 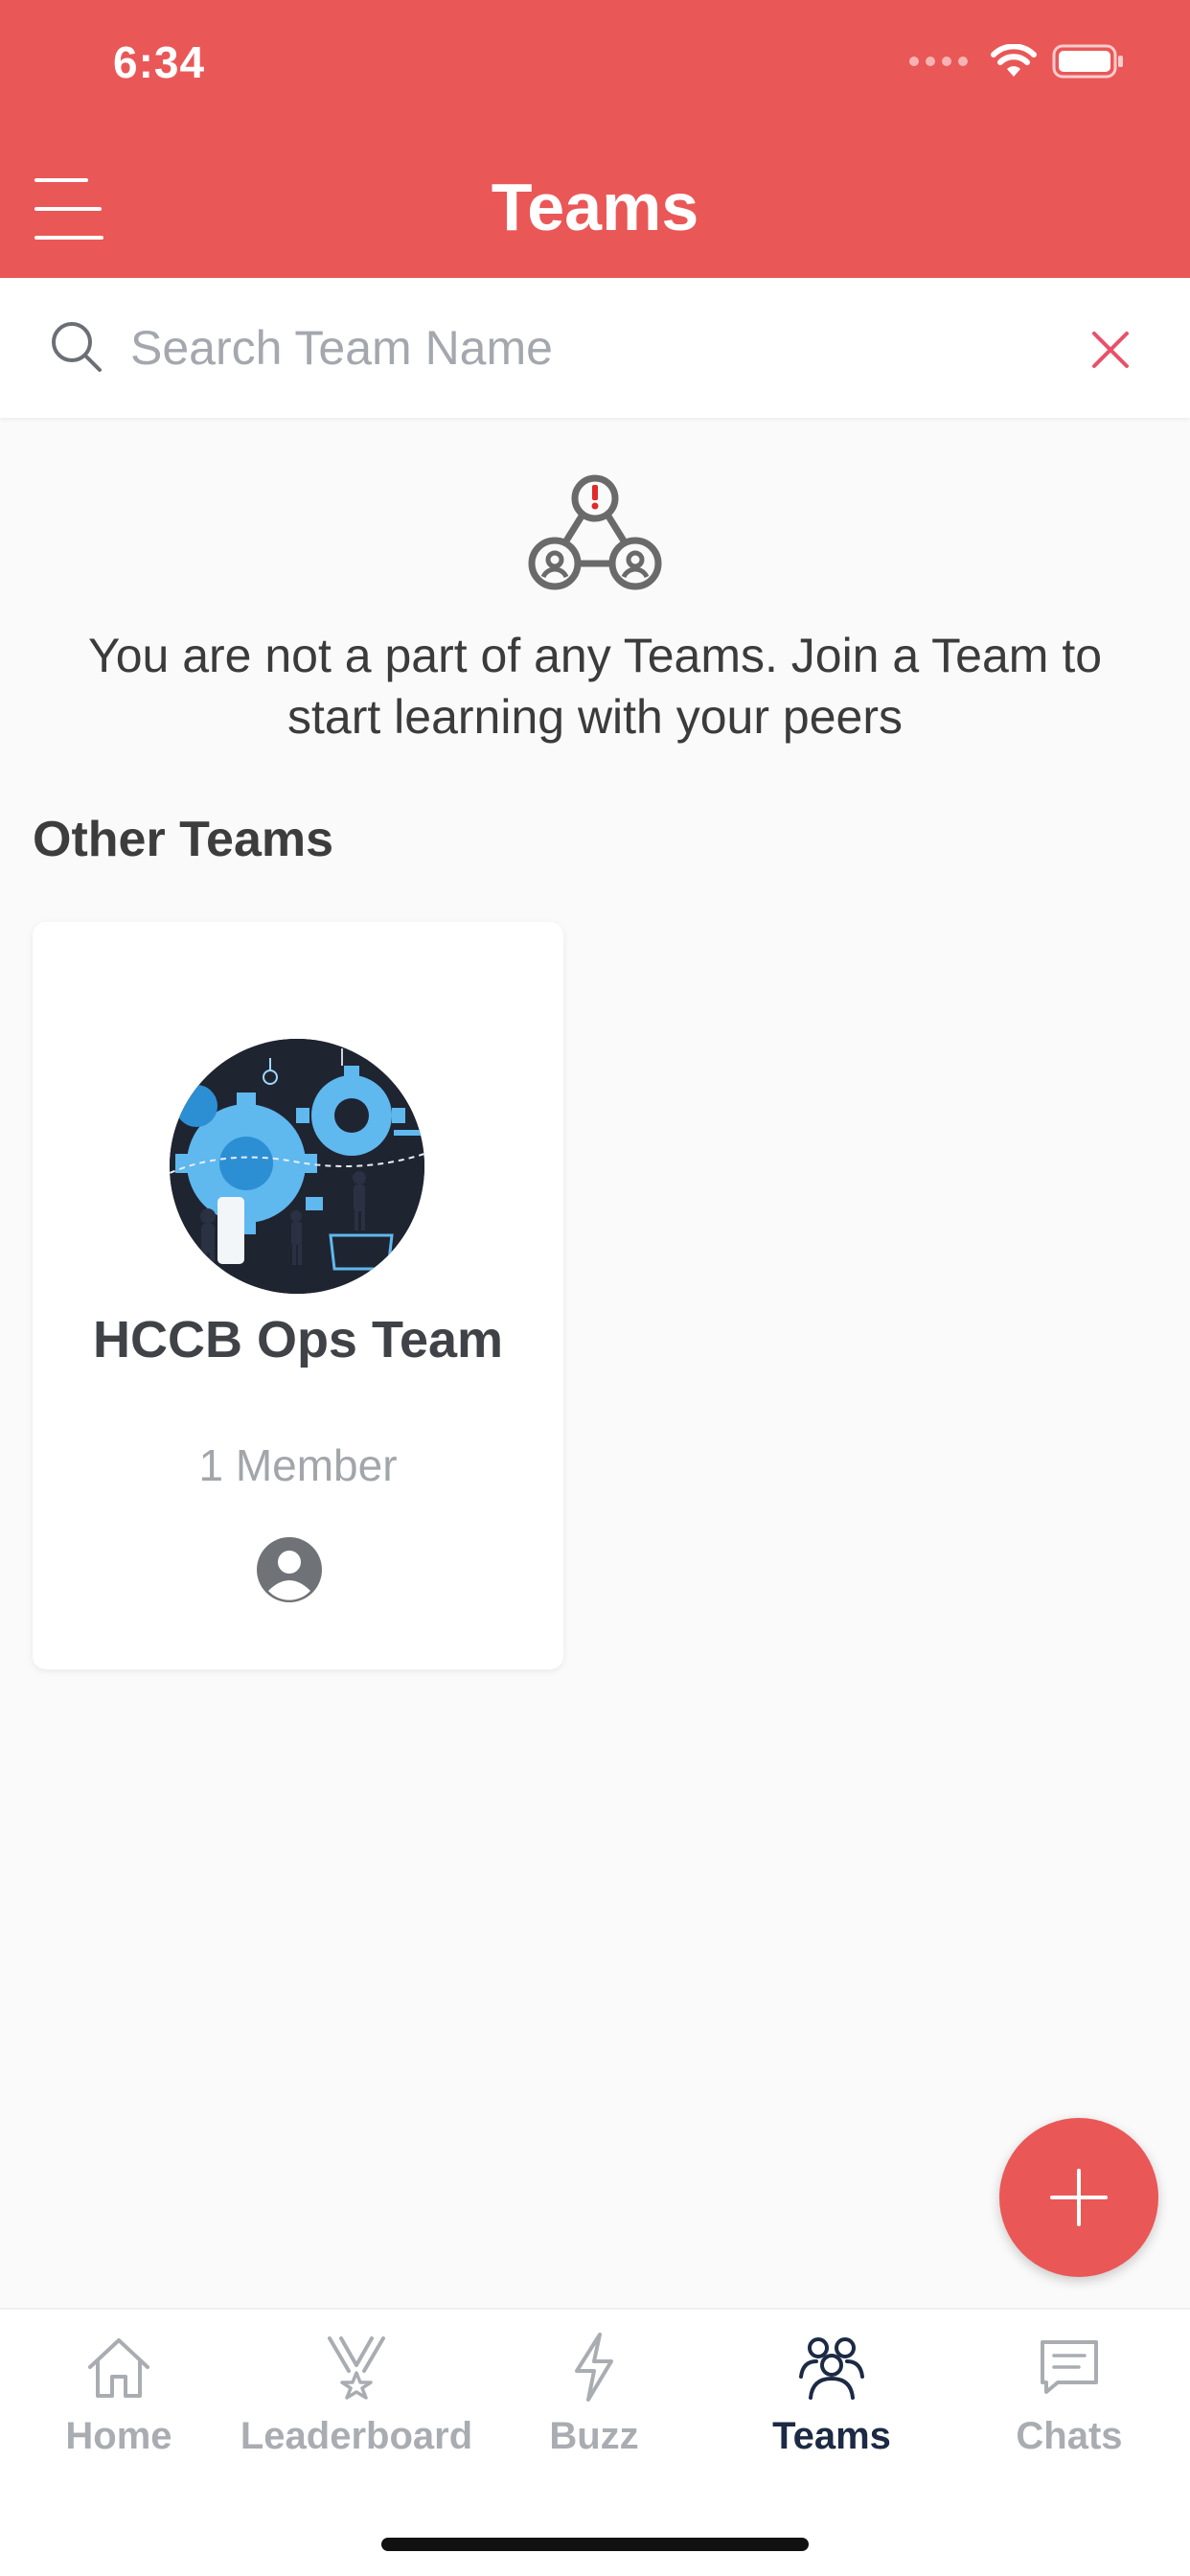 I want to click on team-member-count: 1 Member, so click(x=298, y=1465).